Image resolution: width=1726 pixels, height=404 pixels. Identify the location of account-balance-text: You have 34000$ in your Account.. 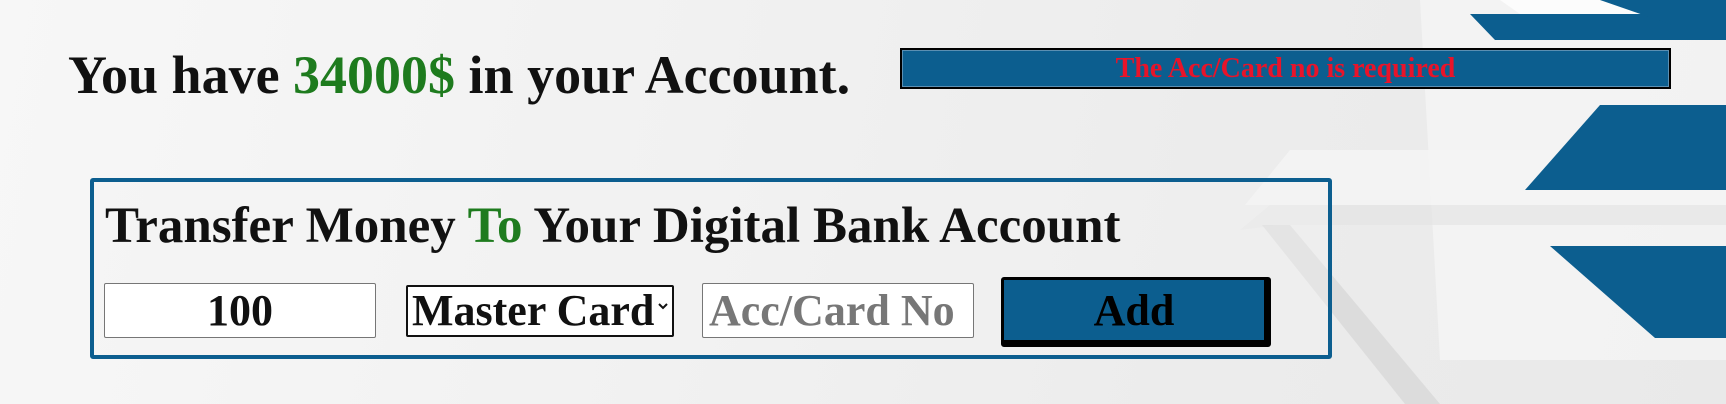
(459, 75).